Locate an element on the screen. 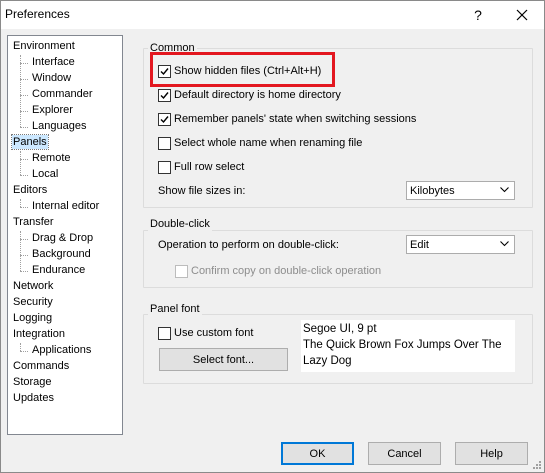  close-icon is located at coordinates (522, 15).